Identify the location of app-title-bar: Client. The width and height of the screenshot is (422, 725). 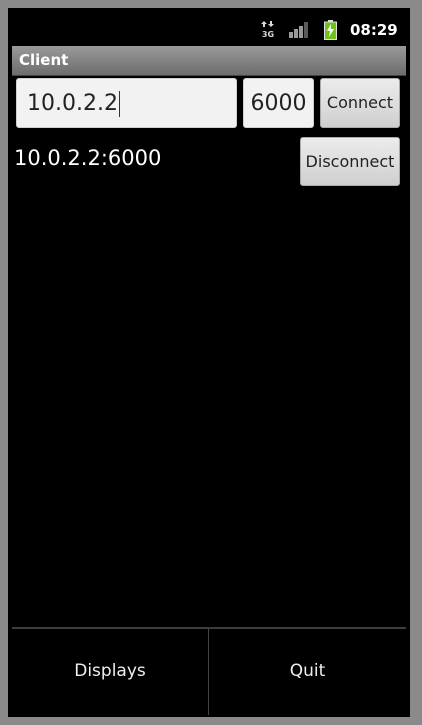
(209, 61).